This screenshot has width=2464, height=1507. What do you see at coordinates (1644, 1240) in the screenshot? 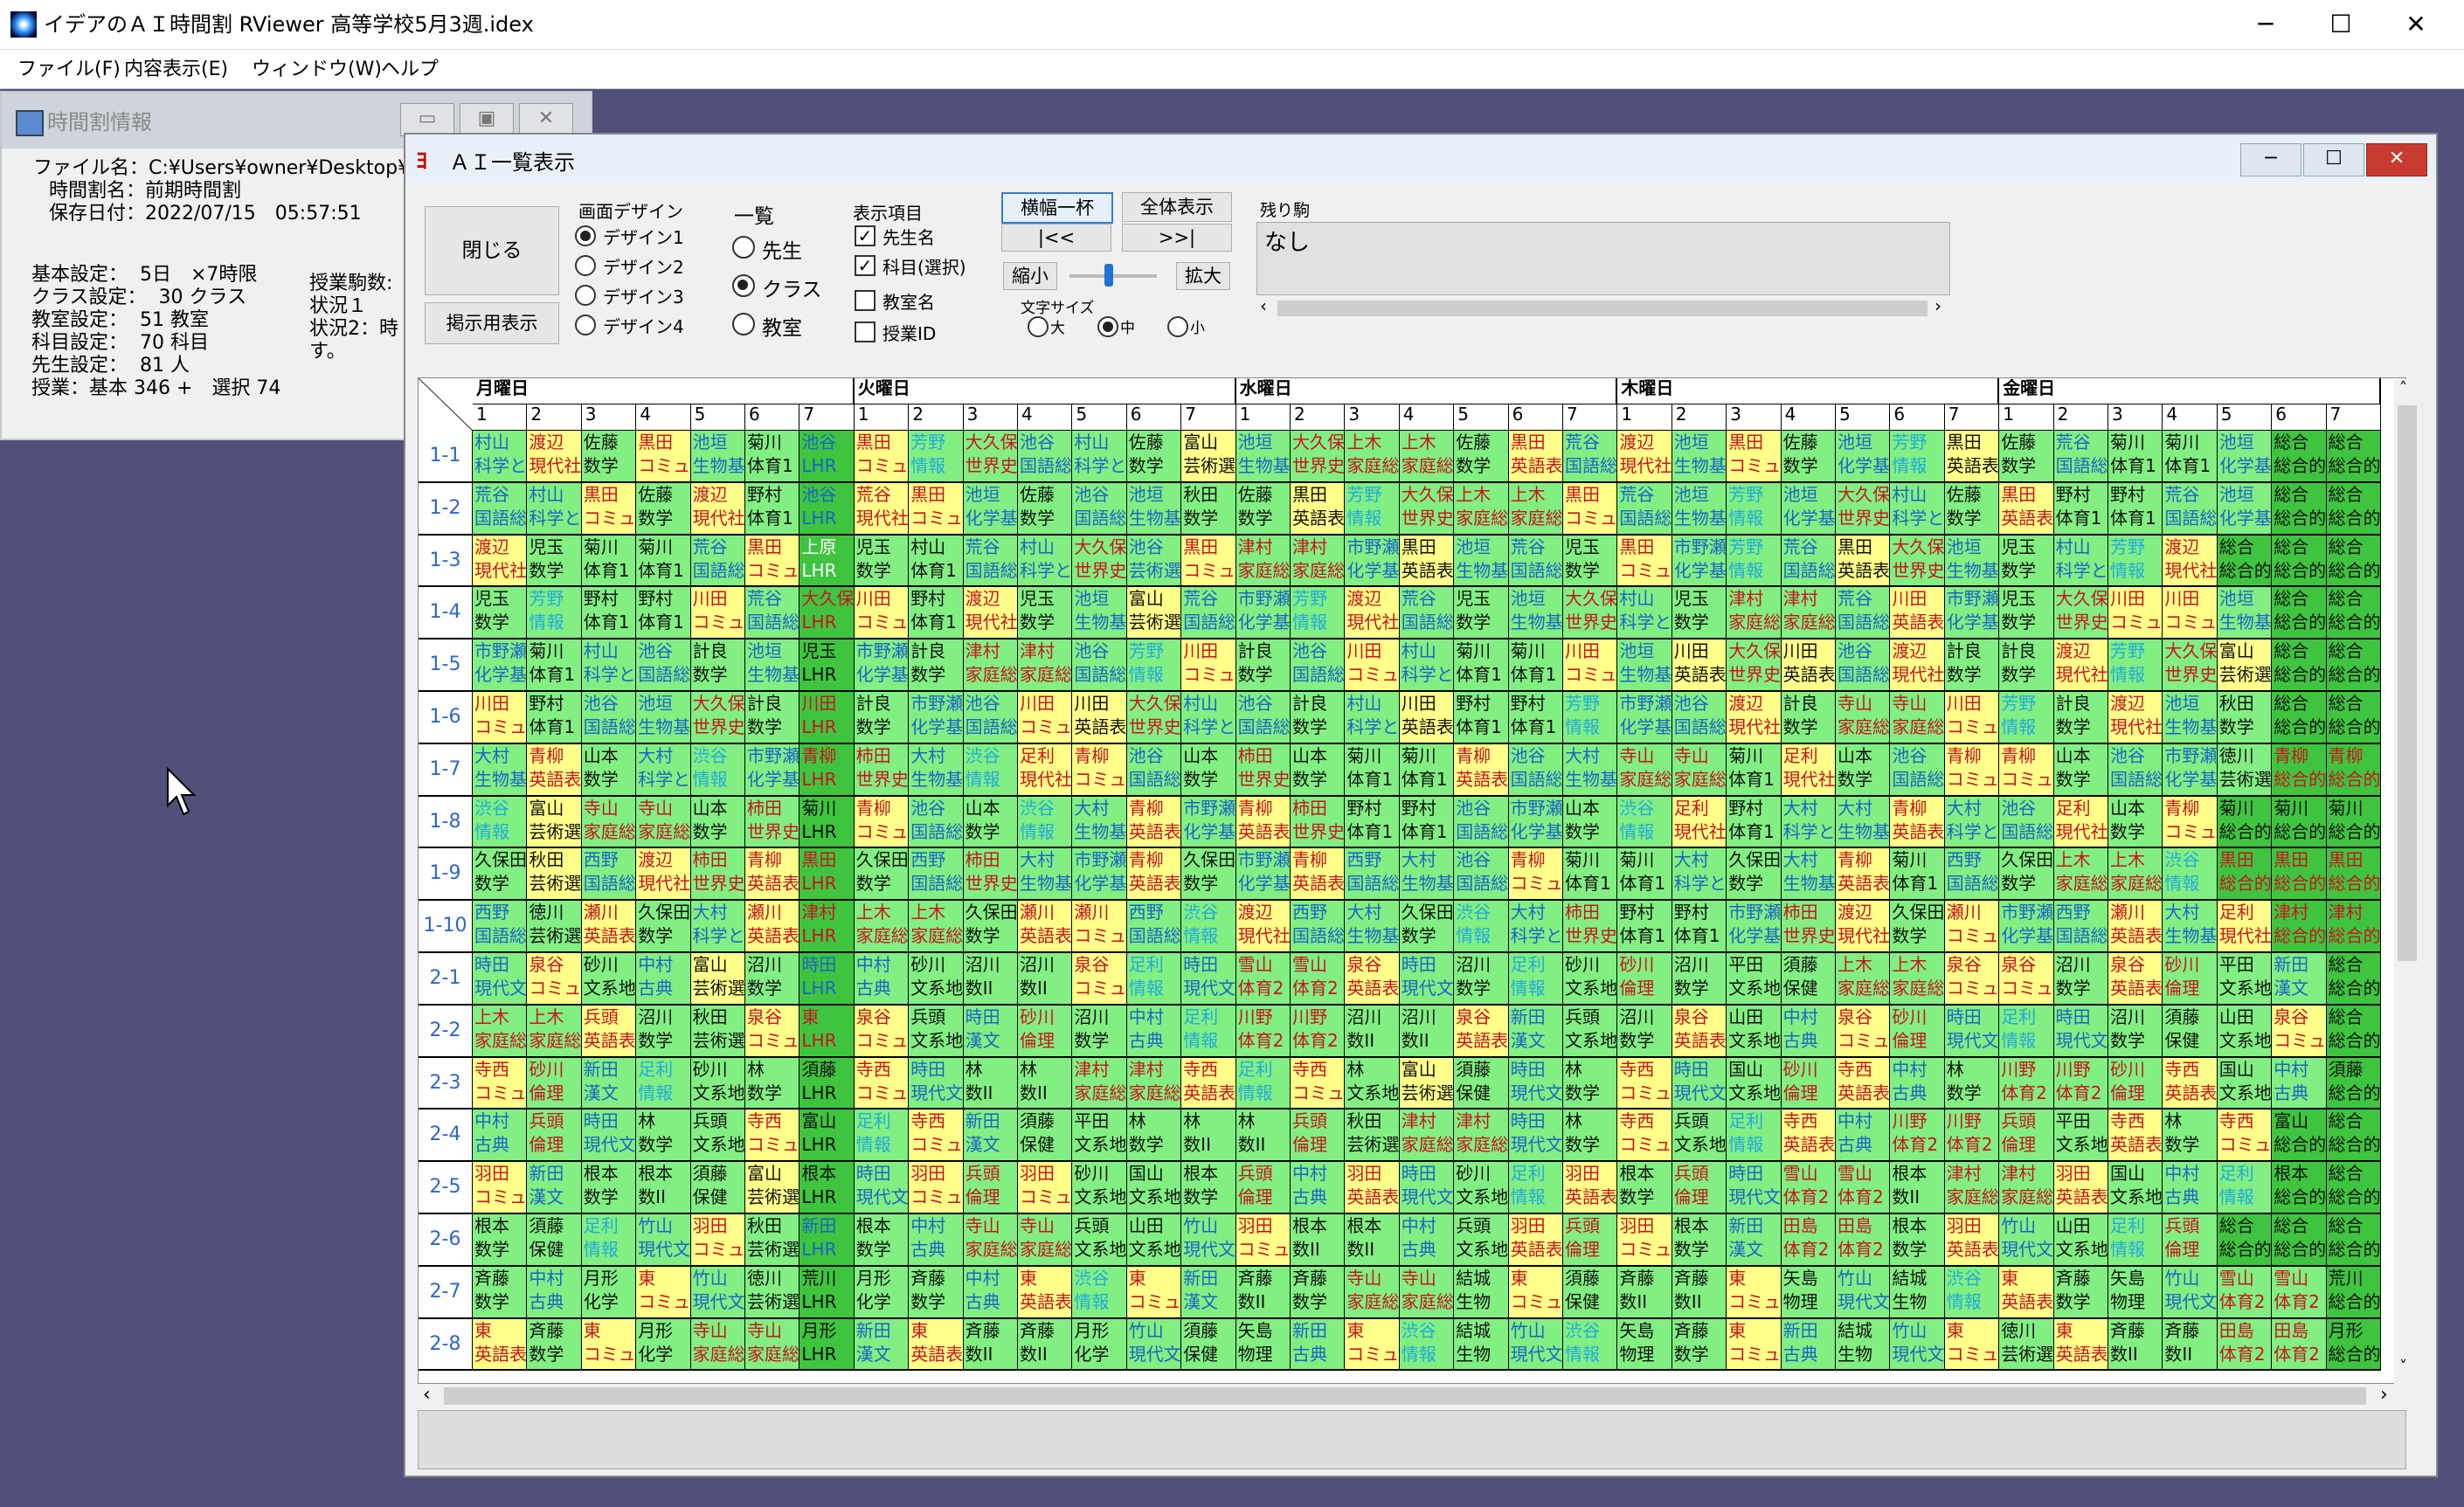
I see `lesson-cell: 羽田 コミュ` at bounding box center [1644, 1240].